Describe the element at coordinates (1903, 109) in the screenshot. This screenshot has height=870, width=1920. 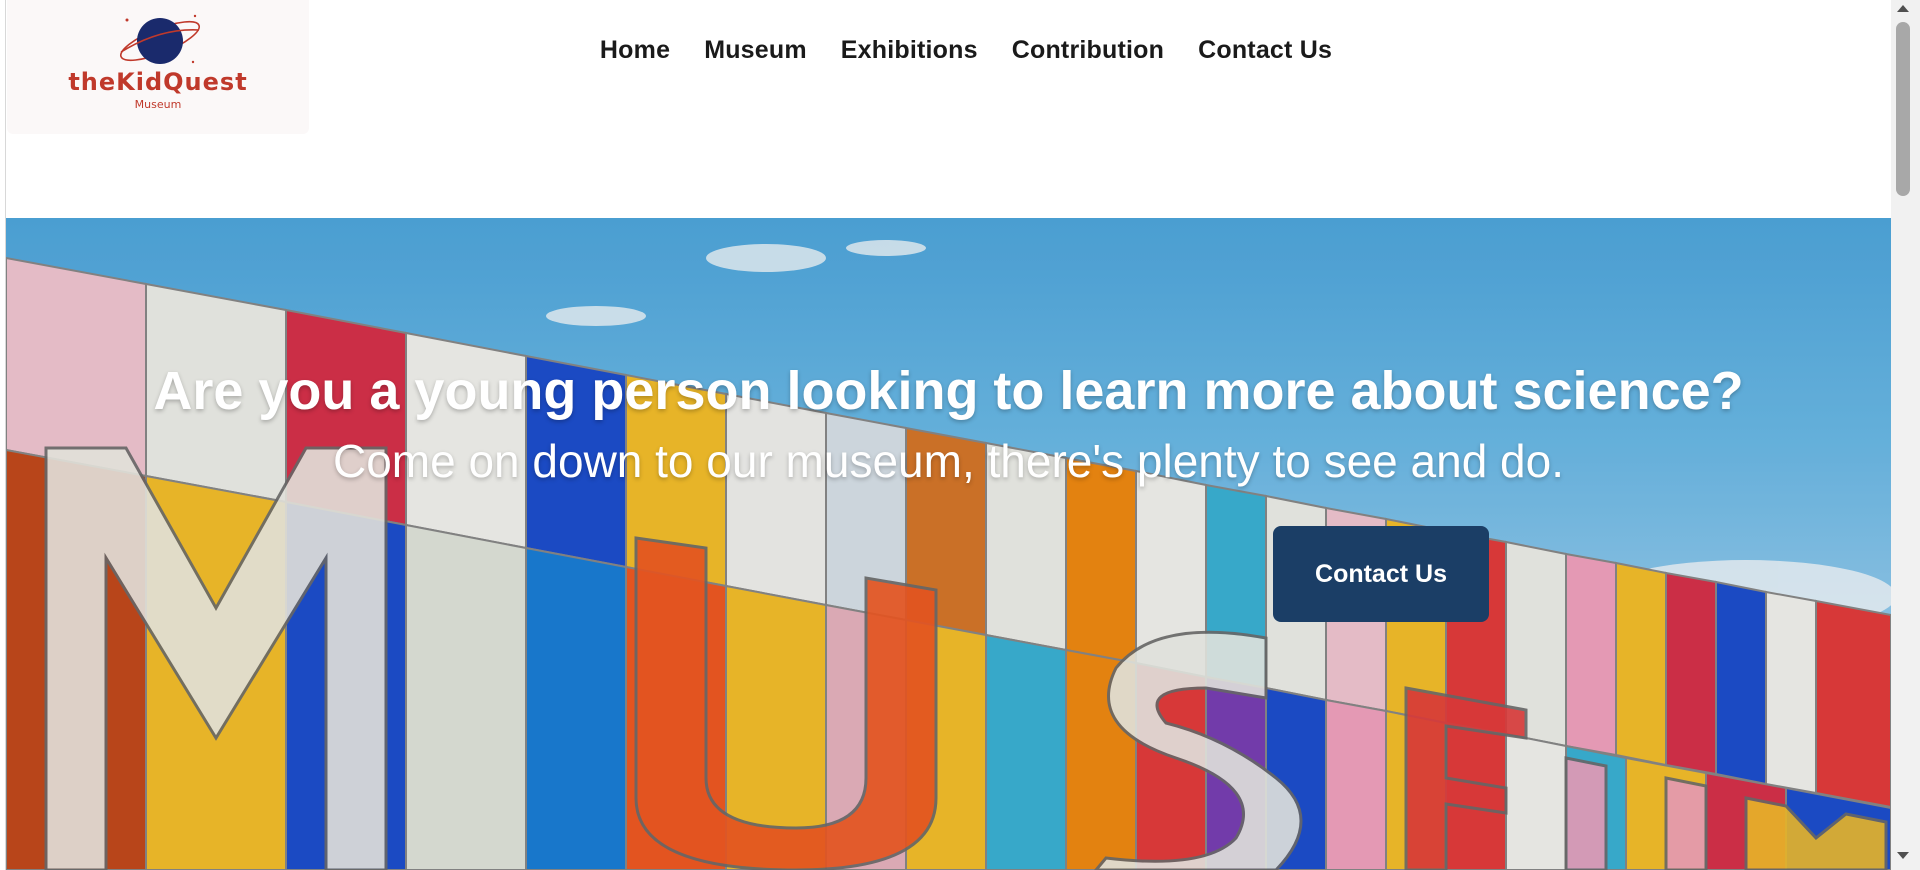
I see `scrollbar-thumb` at that location.